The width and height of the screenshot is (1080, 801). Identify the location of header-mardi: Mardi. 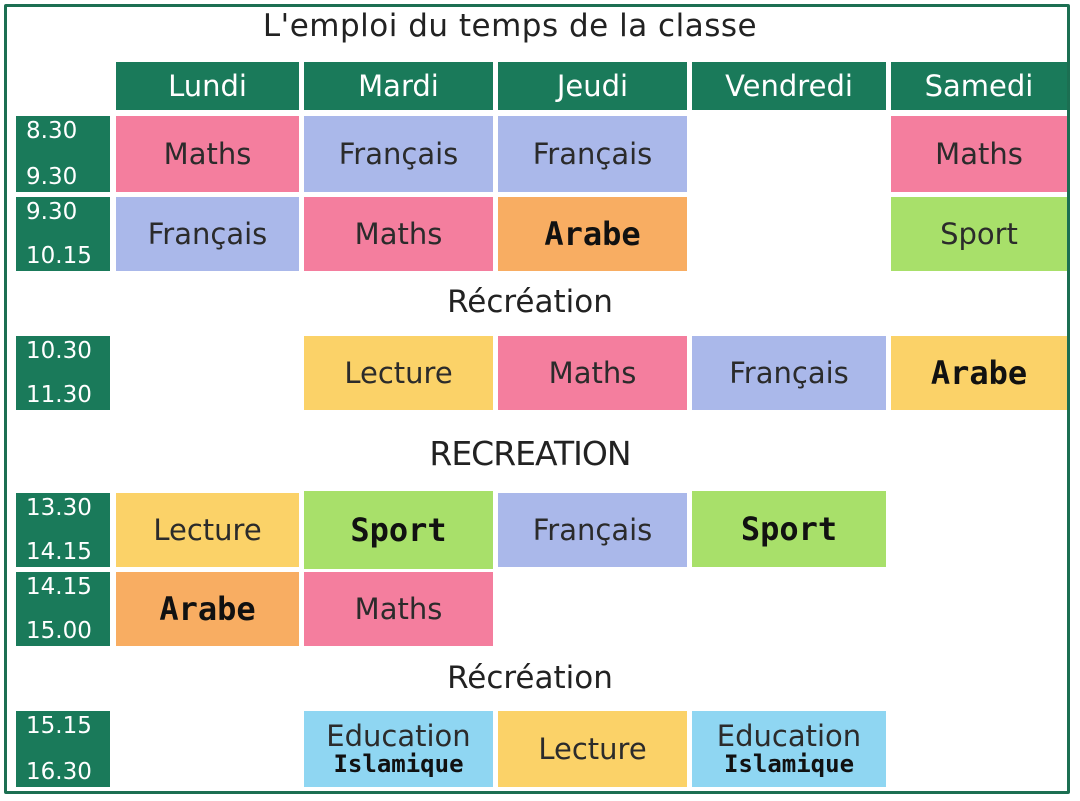
(398, 86).